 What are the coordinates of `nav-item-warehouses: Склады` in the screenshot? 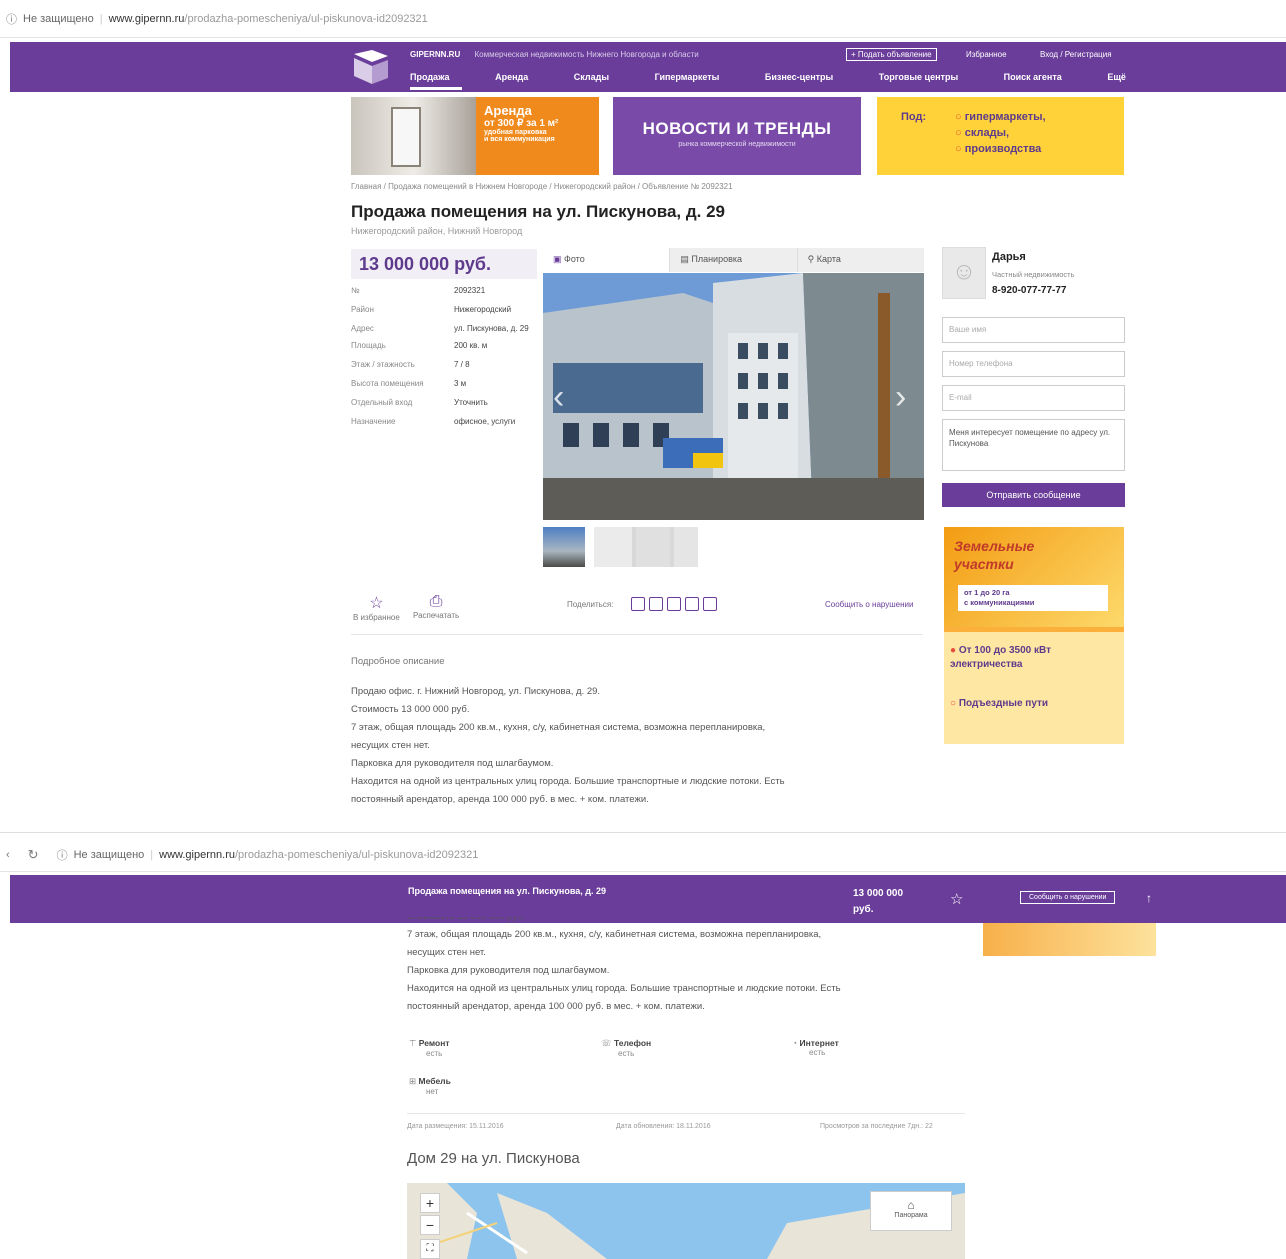 It's located at (591, 77).